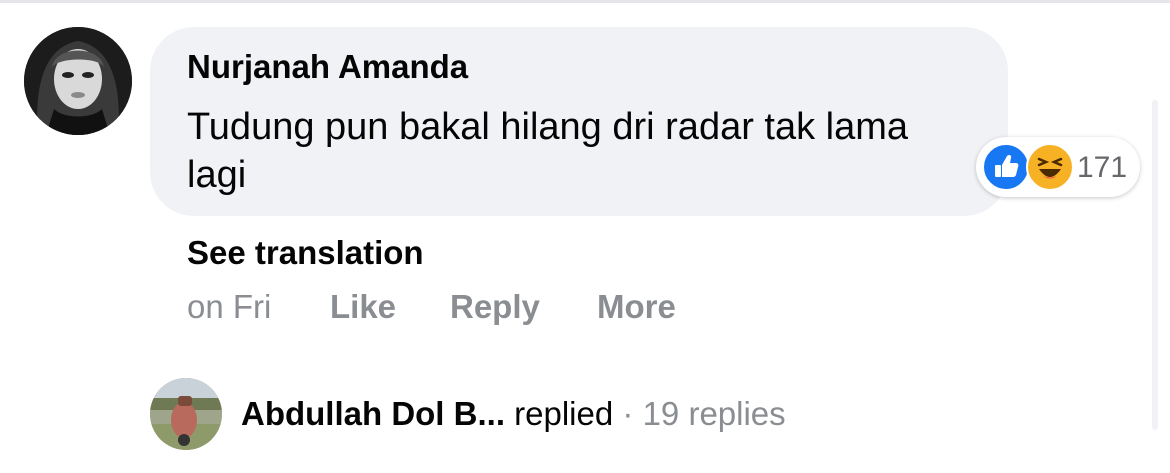 This screenshot has height=473, width=1170. Describe the element at coordinates (714, 413) in the screenshot. I see `reply-count: 19 replies` at that location.